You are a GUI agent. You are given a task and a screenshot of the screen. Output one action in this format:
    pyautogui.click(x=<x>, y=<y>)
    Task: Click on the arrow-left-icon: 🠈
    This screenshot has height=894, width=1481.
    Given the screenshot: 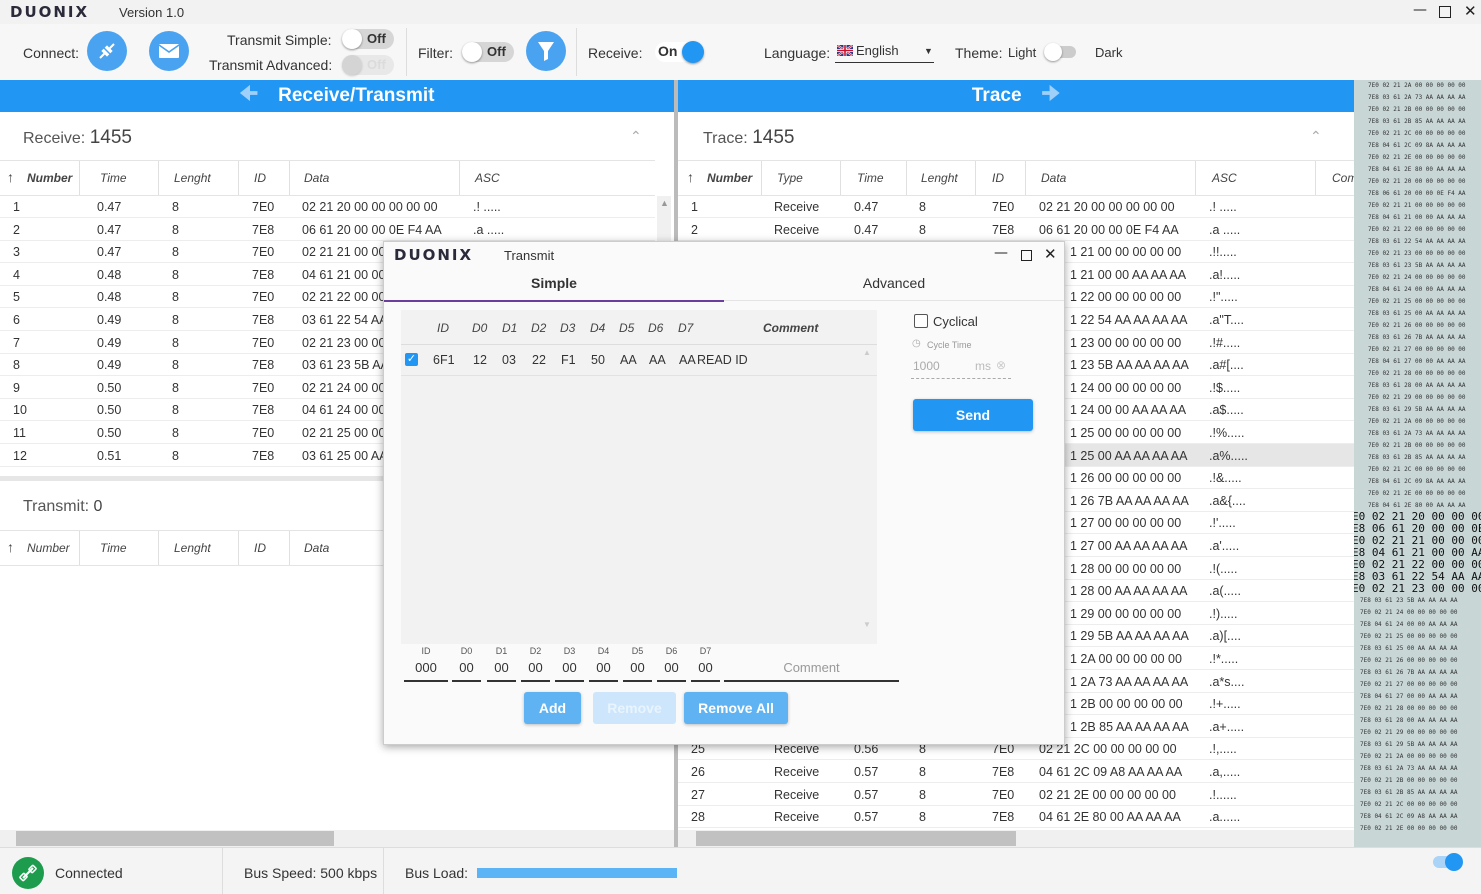 What is the action you would take?
    pyautogui.click(x=249, y=96)
    